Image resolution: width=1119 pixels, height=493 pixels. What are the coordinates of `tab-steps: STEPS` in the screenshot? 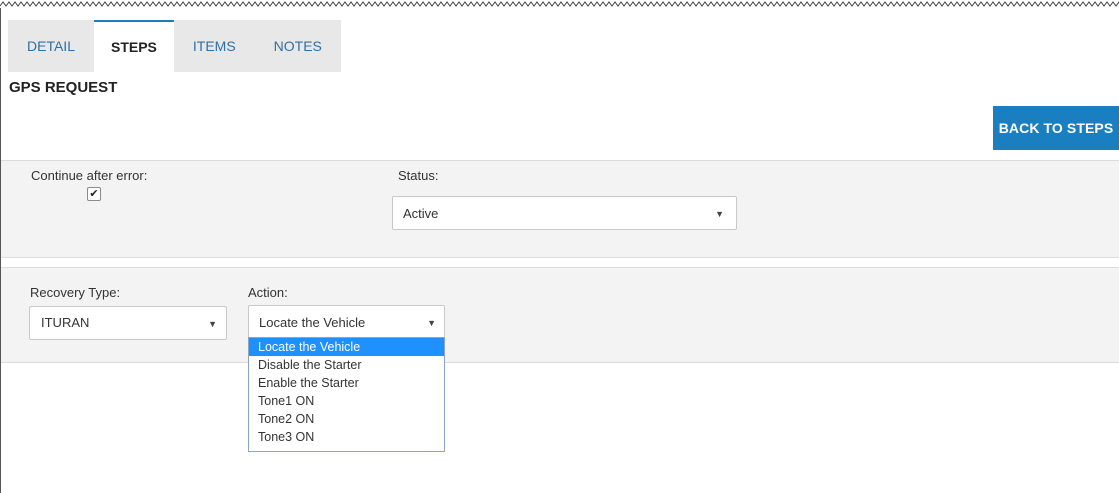 It's located at (133, 46).